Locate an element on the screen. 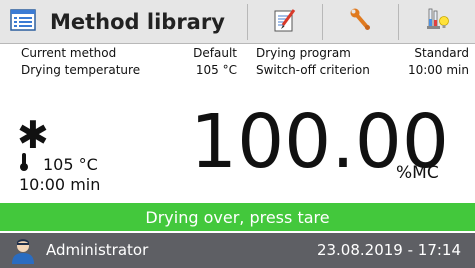 The height and width of the screenshot is (268, 475). status-bar: Drying over, press tare is located at coordinates (237, 217).